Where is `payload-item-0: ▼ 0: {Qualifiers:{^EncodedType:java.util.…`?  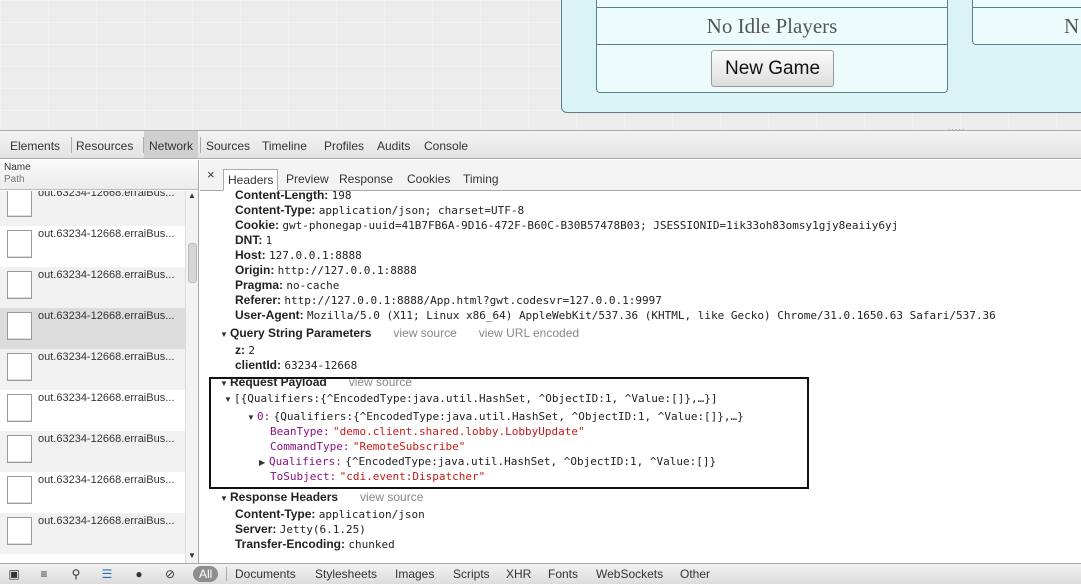
payload-item-0: ▼ 0: {Qualifiers:{^EncodedType:java.util.… is located at coordinates (495, 417).